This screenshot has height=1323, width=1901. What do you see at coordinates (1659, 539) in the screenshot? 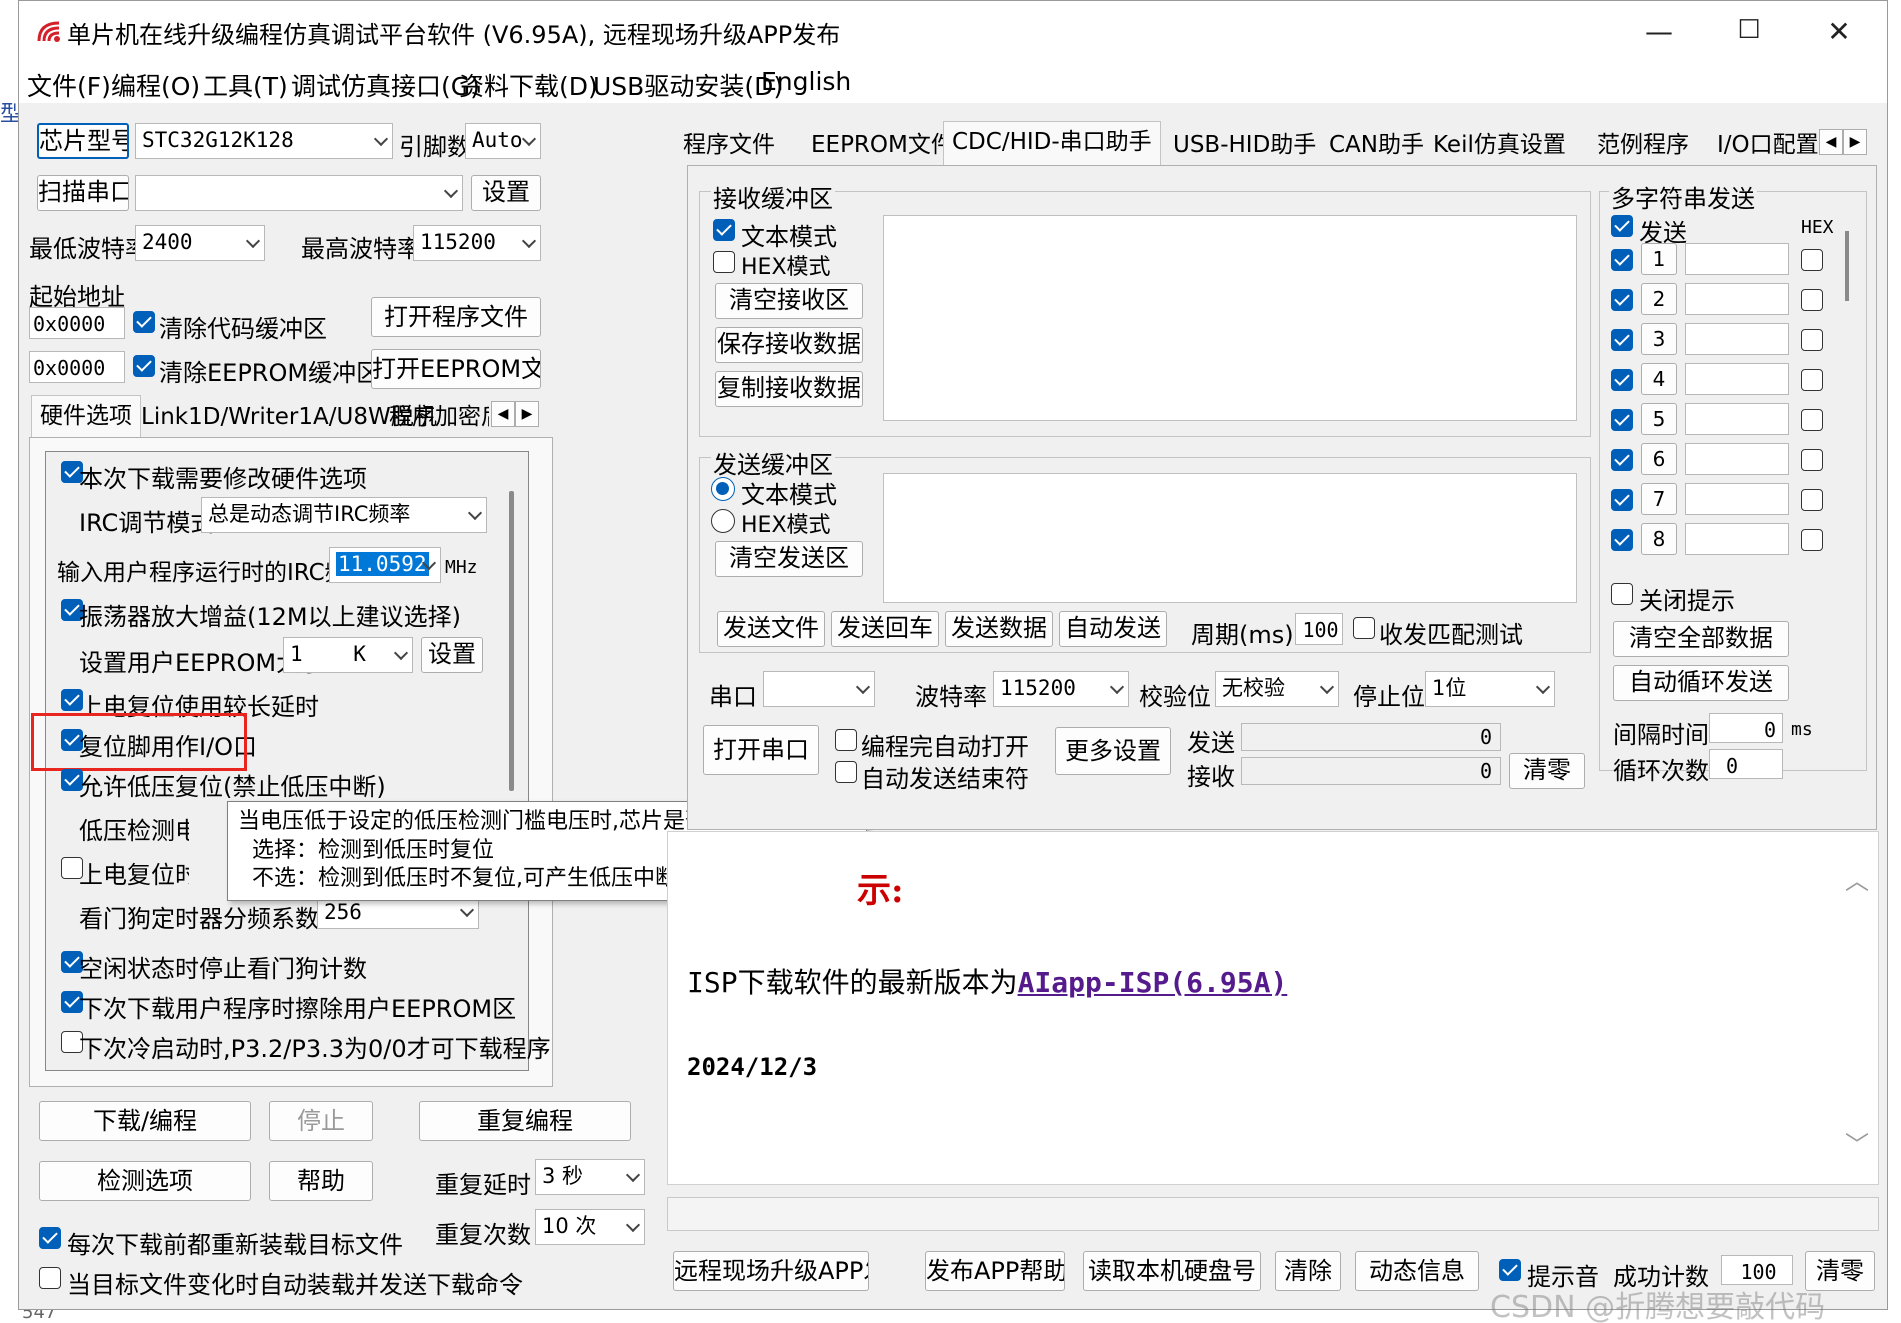
I see `multi-row-send-button: 8` at bounding box center [1659, 539].